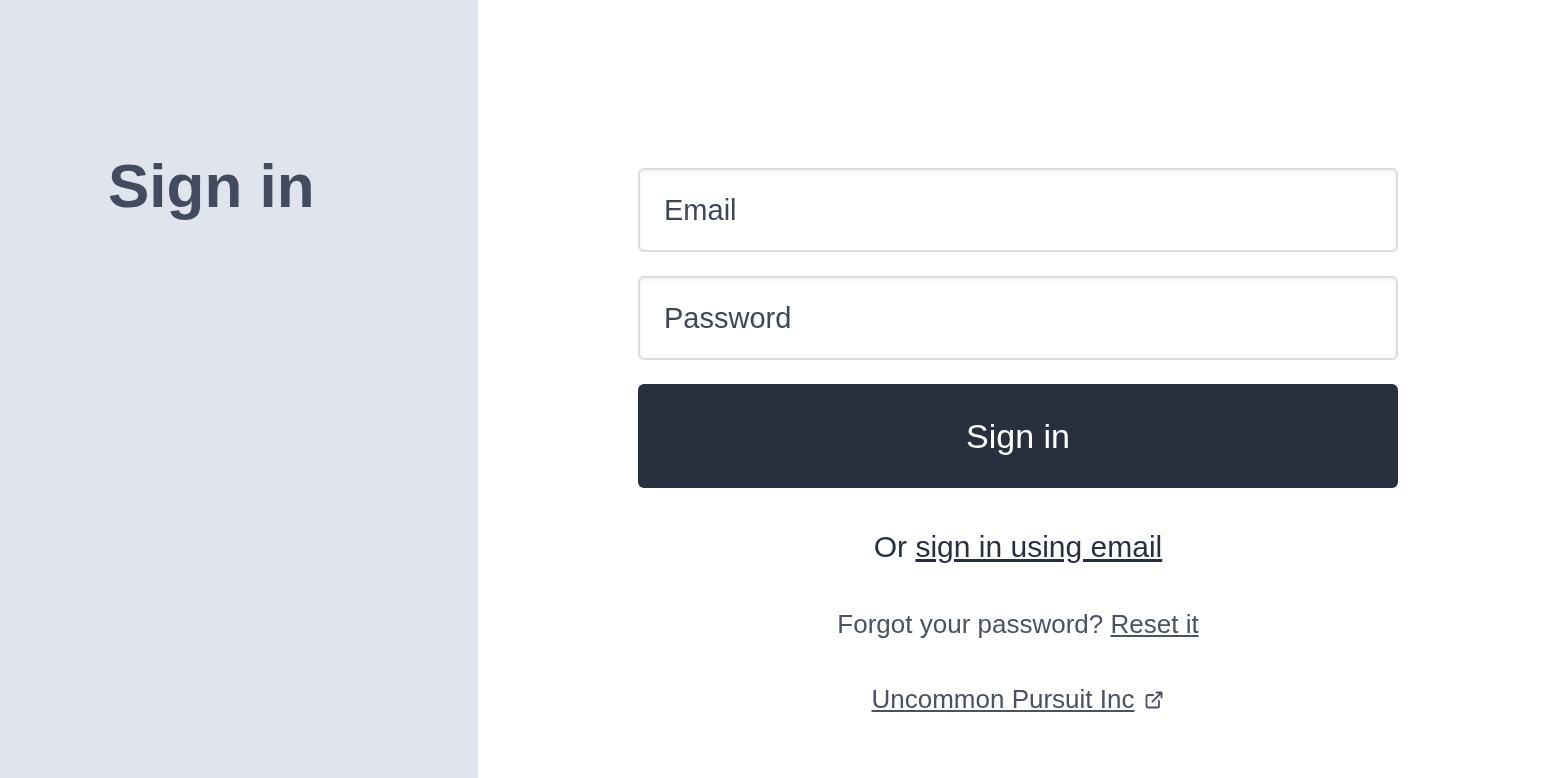  I want to click on sign-in-button: Sign in, so click(1018, 436).